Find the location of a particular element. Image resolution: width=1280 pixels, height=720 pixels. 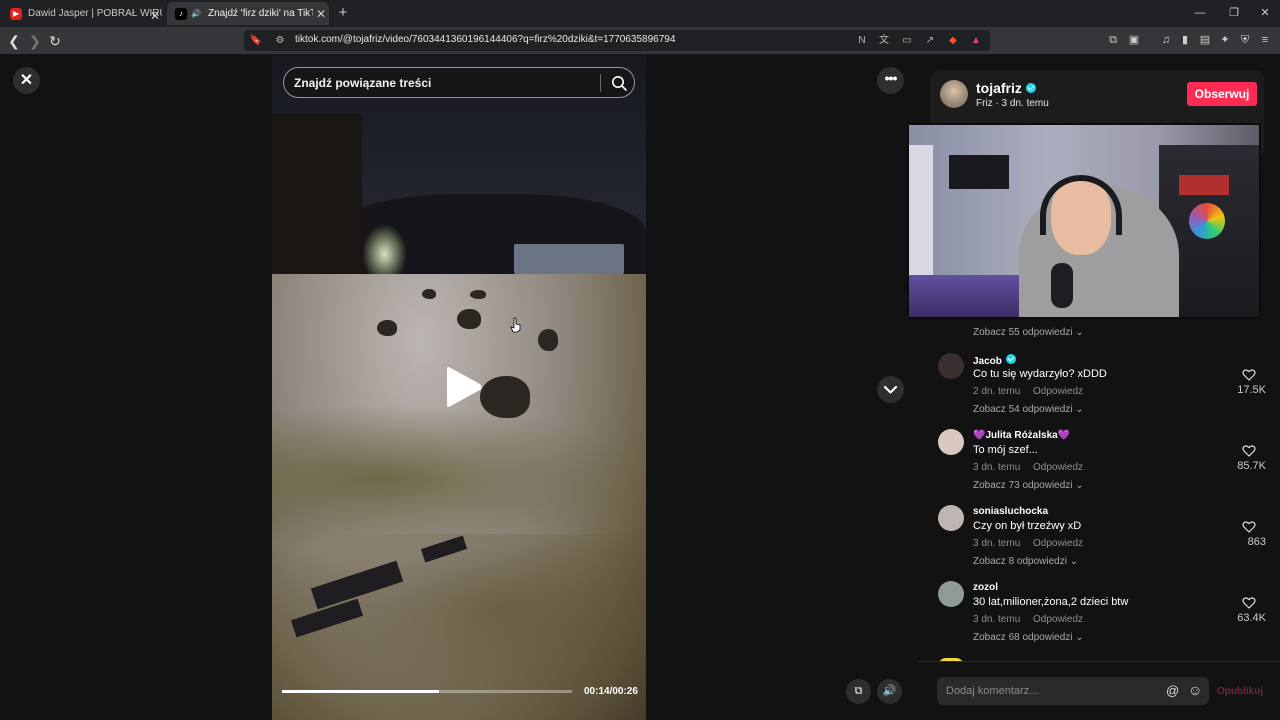

follow-button: Obserwuj is located at coordinates (1222, 94).